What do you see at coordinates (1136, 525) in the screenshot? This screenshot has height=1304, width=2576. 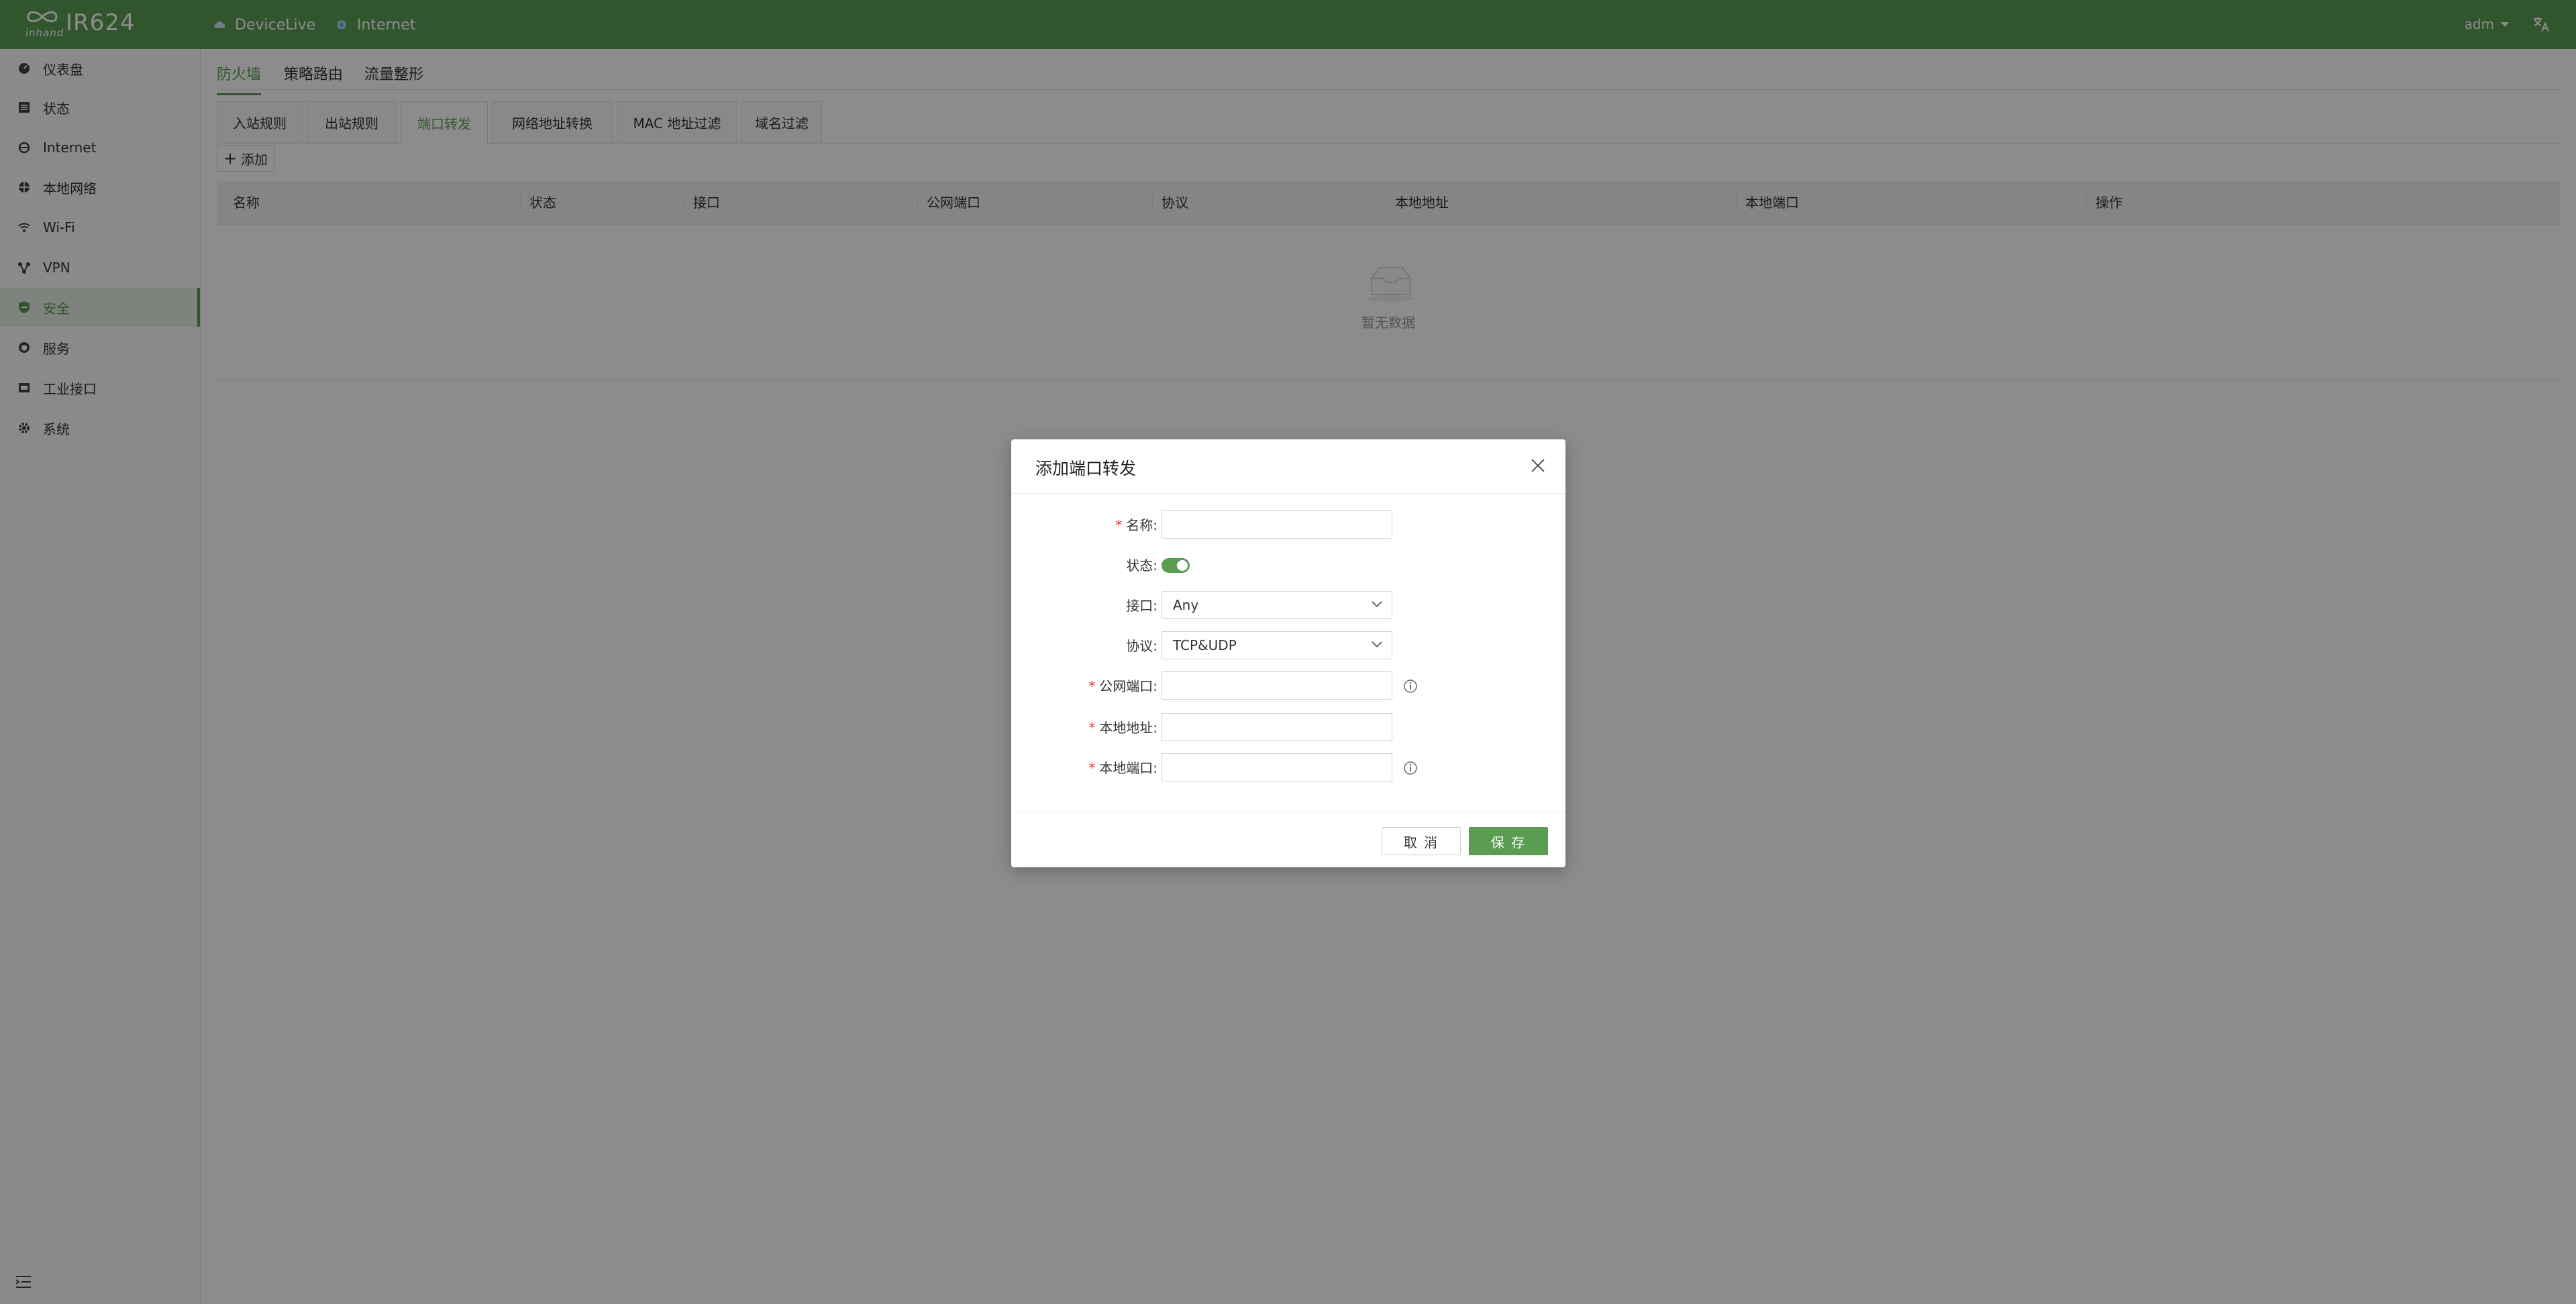 I see `name-label: * 名称:` at bounding box center [1136, 525].